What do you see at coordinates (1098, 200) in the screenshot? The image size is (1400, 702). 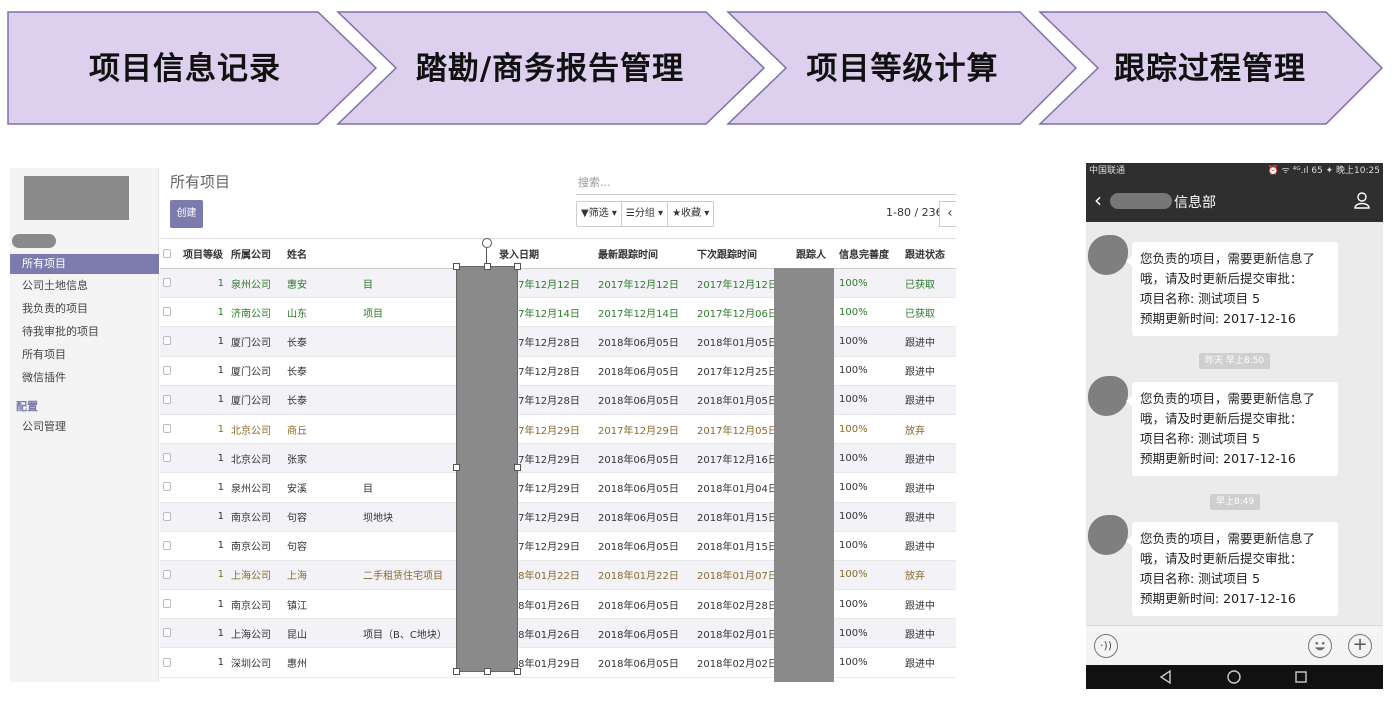 I see `back-icon: ‹` at bounding box center [1098, 200].